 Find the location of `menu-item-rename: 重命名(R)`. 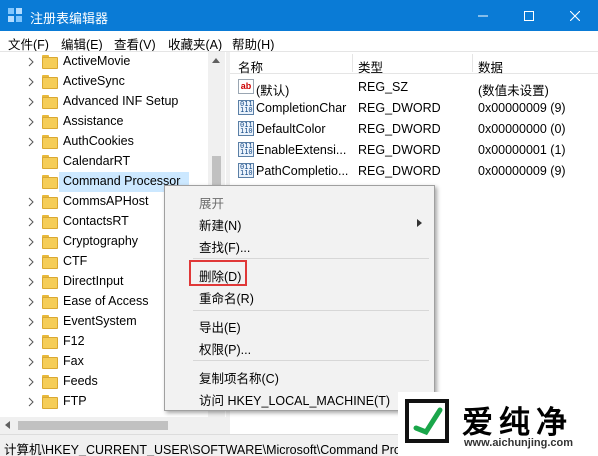

menu-item-rename: 重命名(R) is located at coordinates (226, 297).